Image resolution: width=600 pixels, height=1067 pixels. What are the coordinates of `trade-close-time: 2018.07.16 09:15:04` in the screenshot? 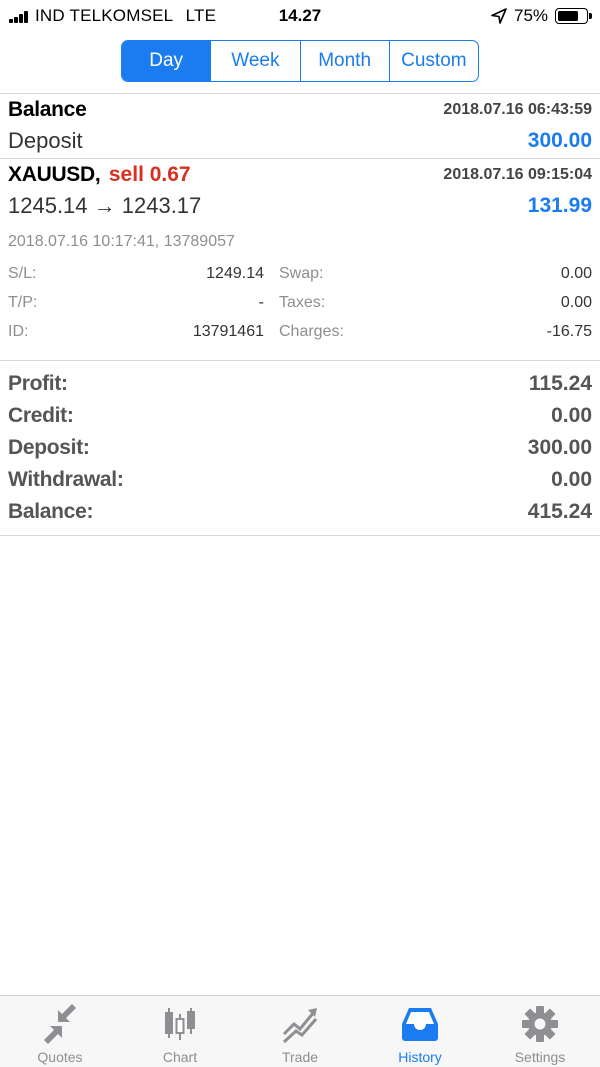 It's located at (517, 174).